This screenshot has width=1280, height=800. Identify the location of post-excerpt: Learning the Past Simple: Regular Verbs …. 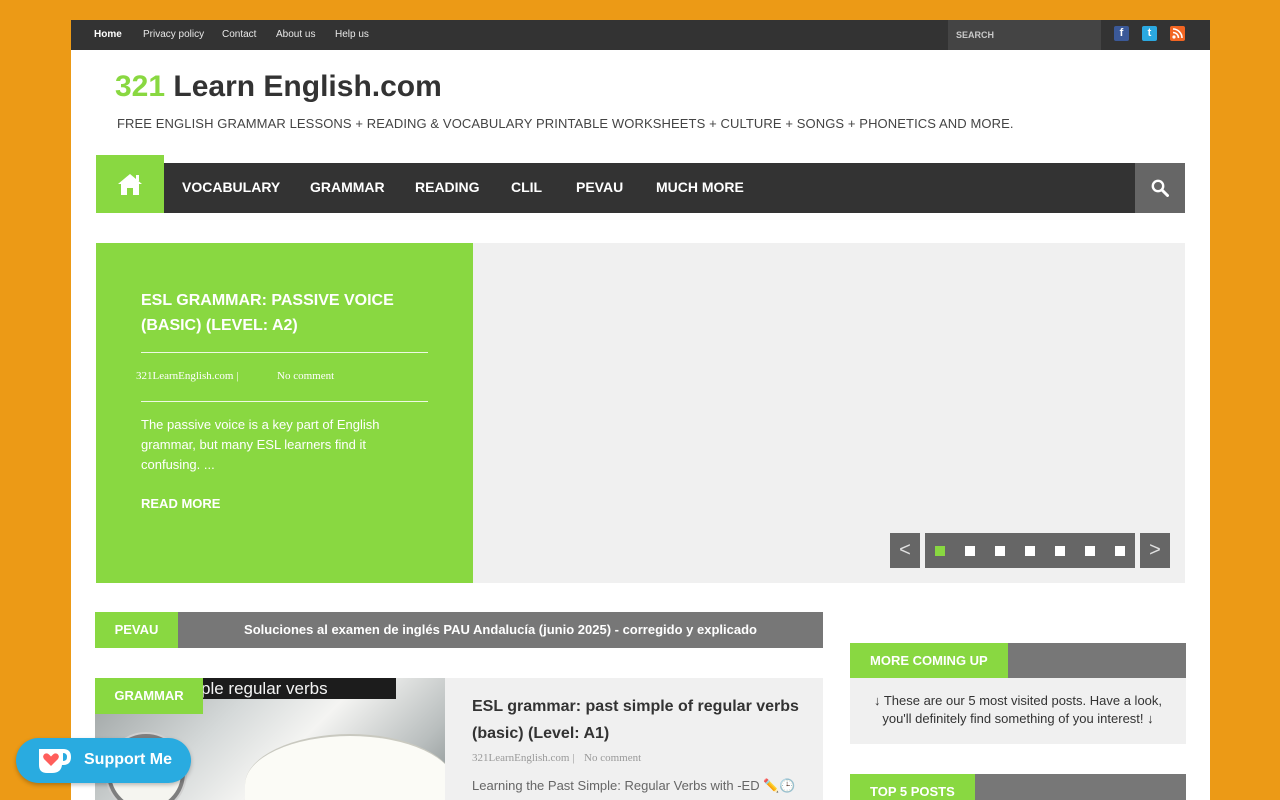
(634, 785).